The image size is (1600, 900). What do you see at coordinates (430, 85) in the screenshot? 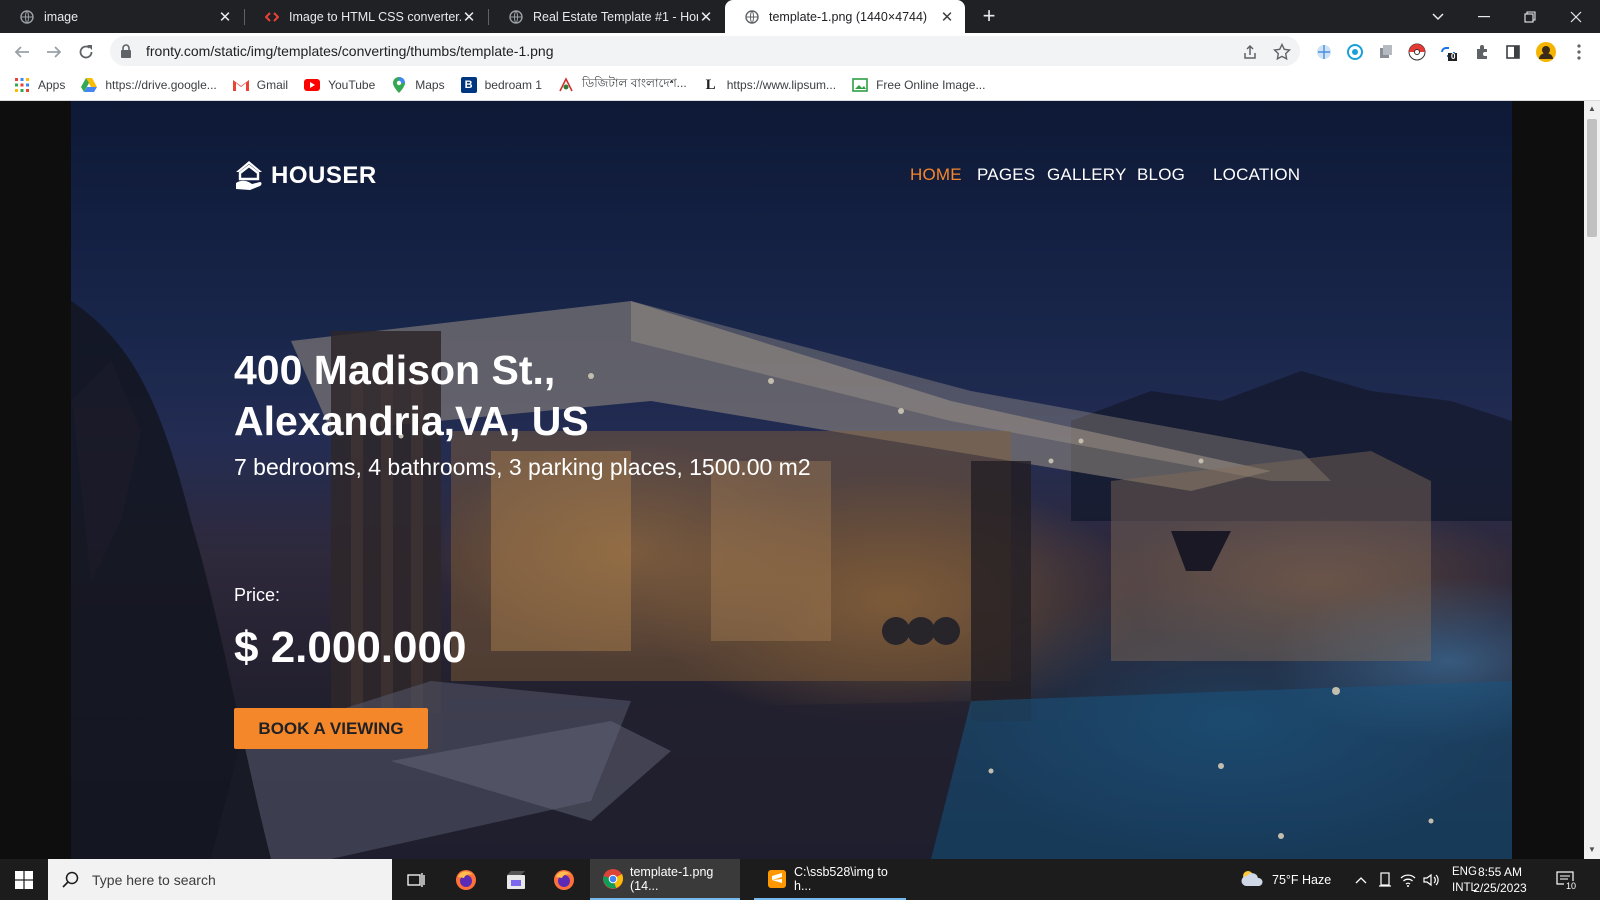
I see `bookmark-label: Maps` at bounding box center [430, 85].